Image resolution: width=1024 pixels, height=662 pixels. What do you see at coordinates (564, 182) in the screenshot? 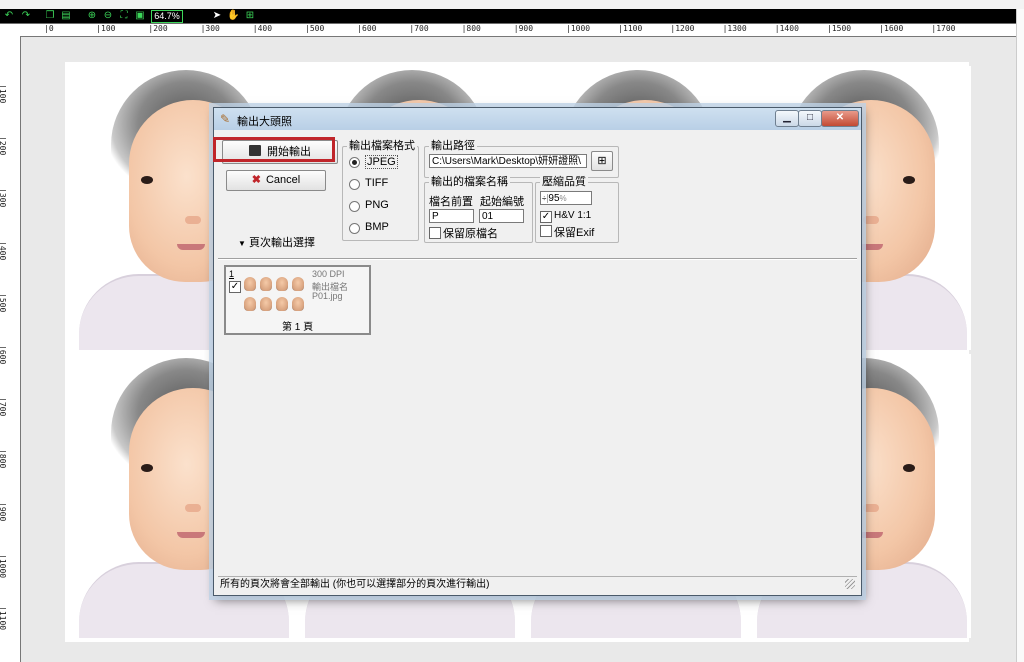
I see `quality-group-label: 壓縮品質` at bounding box center [564, 182].